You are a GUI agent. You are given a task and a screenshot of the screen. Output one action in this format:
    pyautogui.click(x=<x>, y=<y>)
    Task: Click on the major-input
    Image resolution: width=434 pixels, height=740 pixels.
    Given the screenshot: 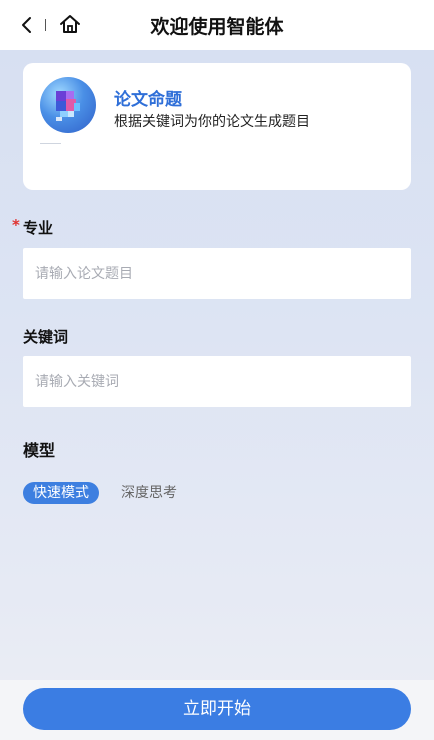 What is the action you would take?
    pyautogui.click(x=217, y=273)
    